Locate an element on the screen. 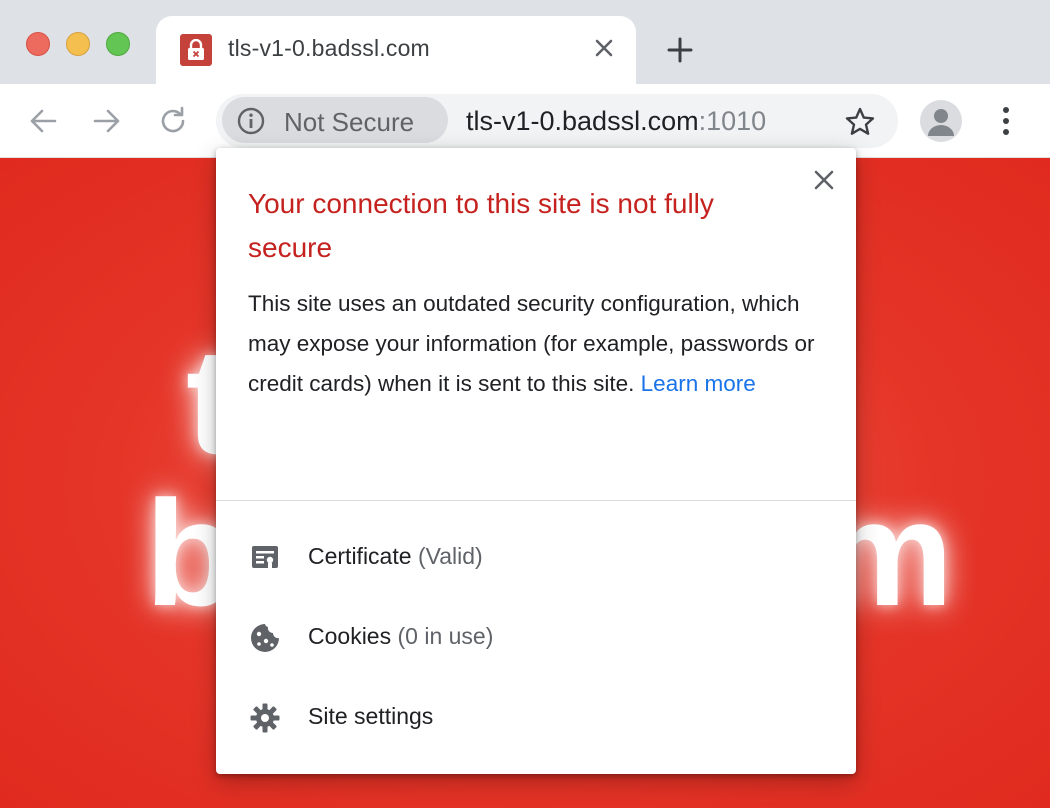 This screenshot has height=808, width=1050. url-host: tls-v1-0.badssl.com is located at coordinates (582, 121).